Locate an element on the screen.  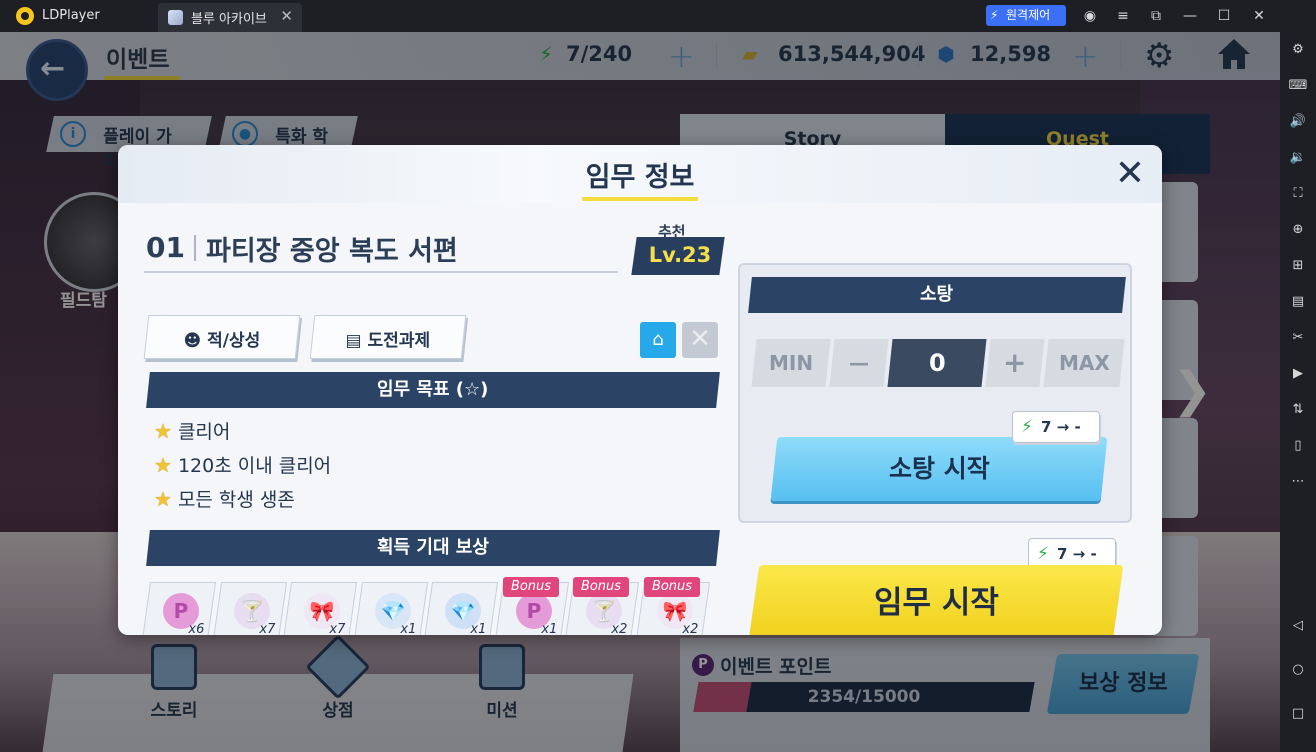
remote-control-button: 원격제어 is located at coordinates (1026, 15).